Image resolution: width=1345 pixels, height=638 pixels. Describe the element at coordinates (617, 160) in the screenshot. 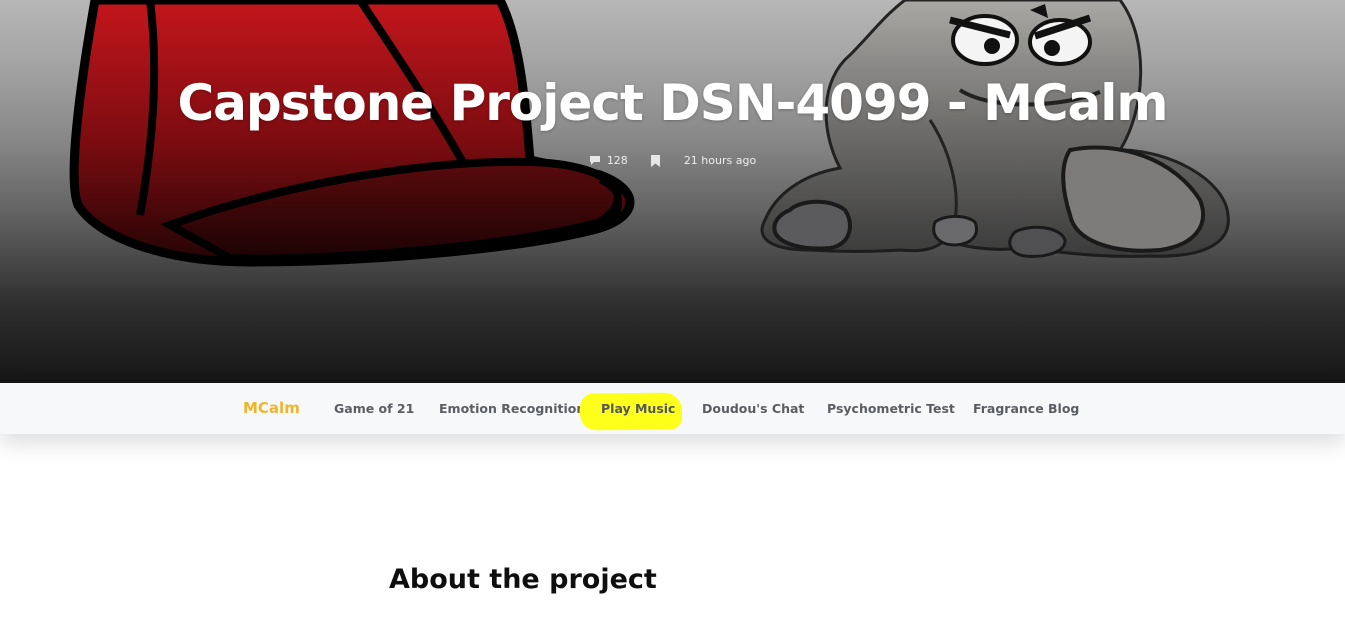

I see `comments-count: 128` at that location.